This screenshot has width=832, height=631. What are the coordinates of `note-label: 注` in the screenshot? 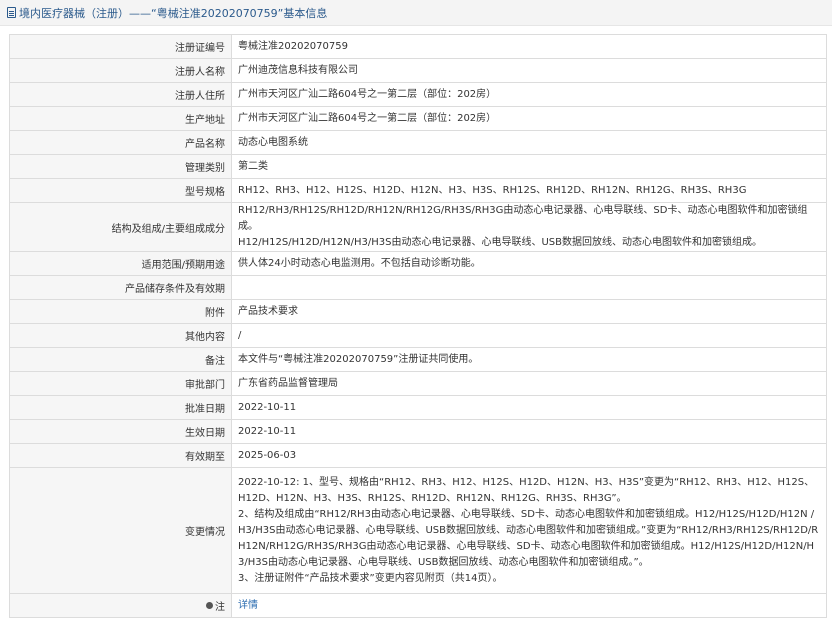 It's located at (220, 607).